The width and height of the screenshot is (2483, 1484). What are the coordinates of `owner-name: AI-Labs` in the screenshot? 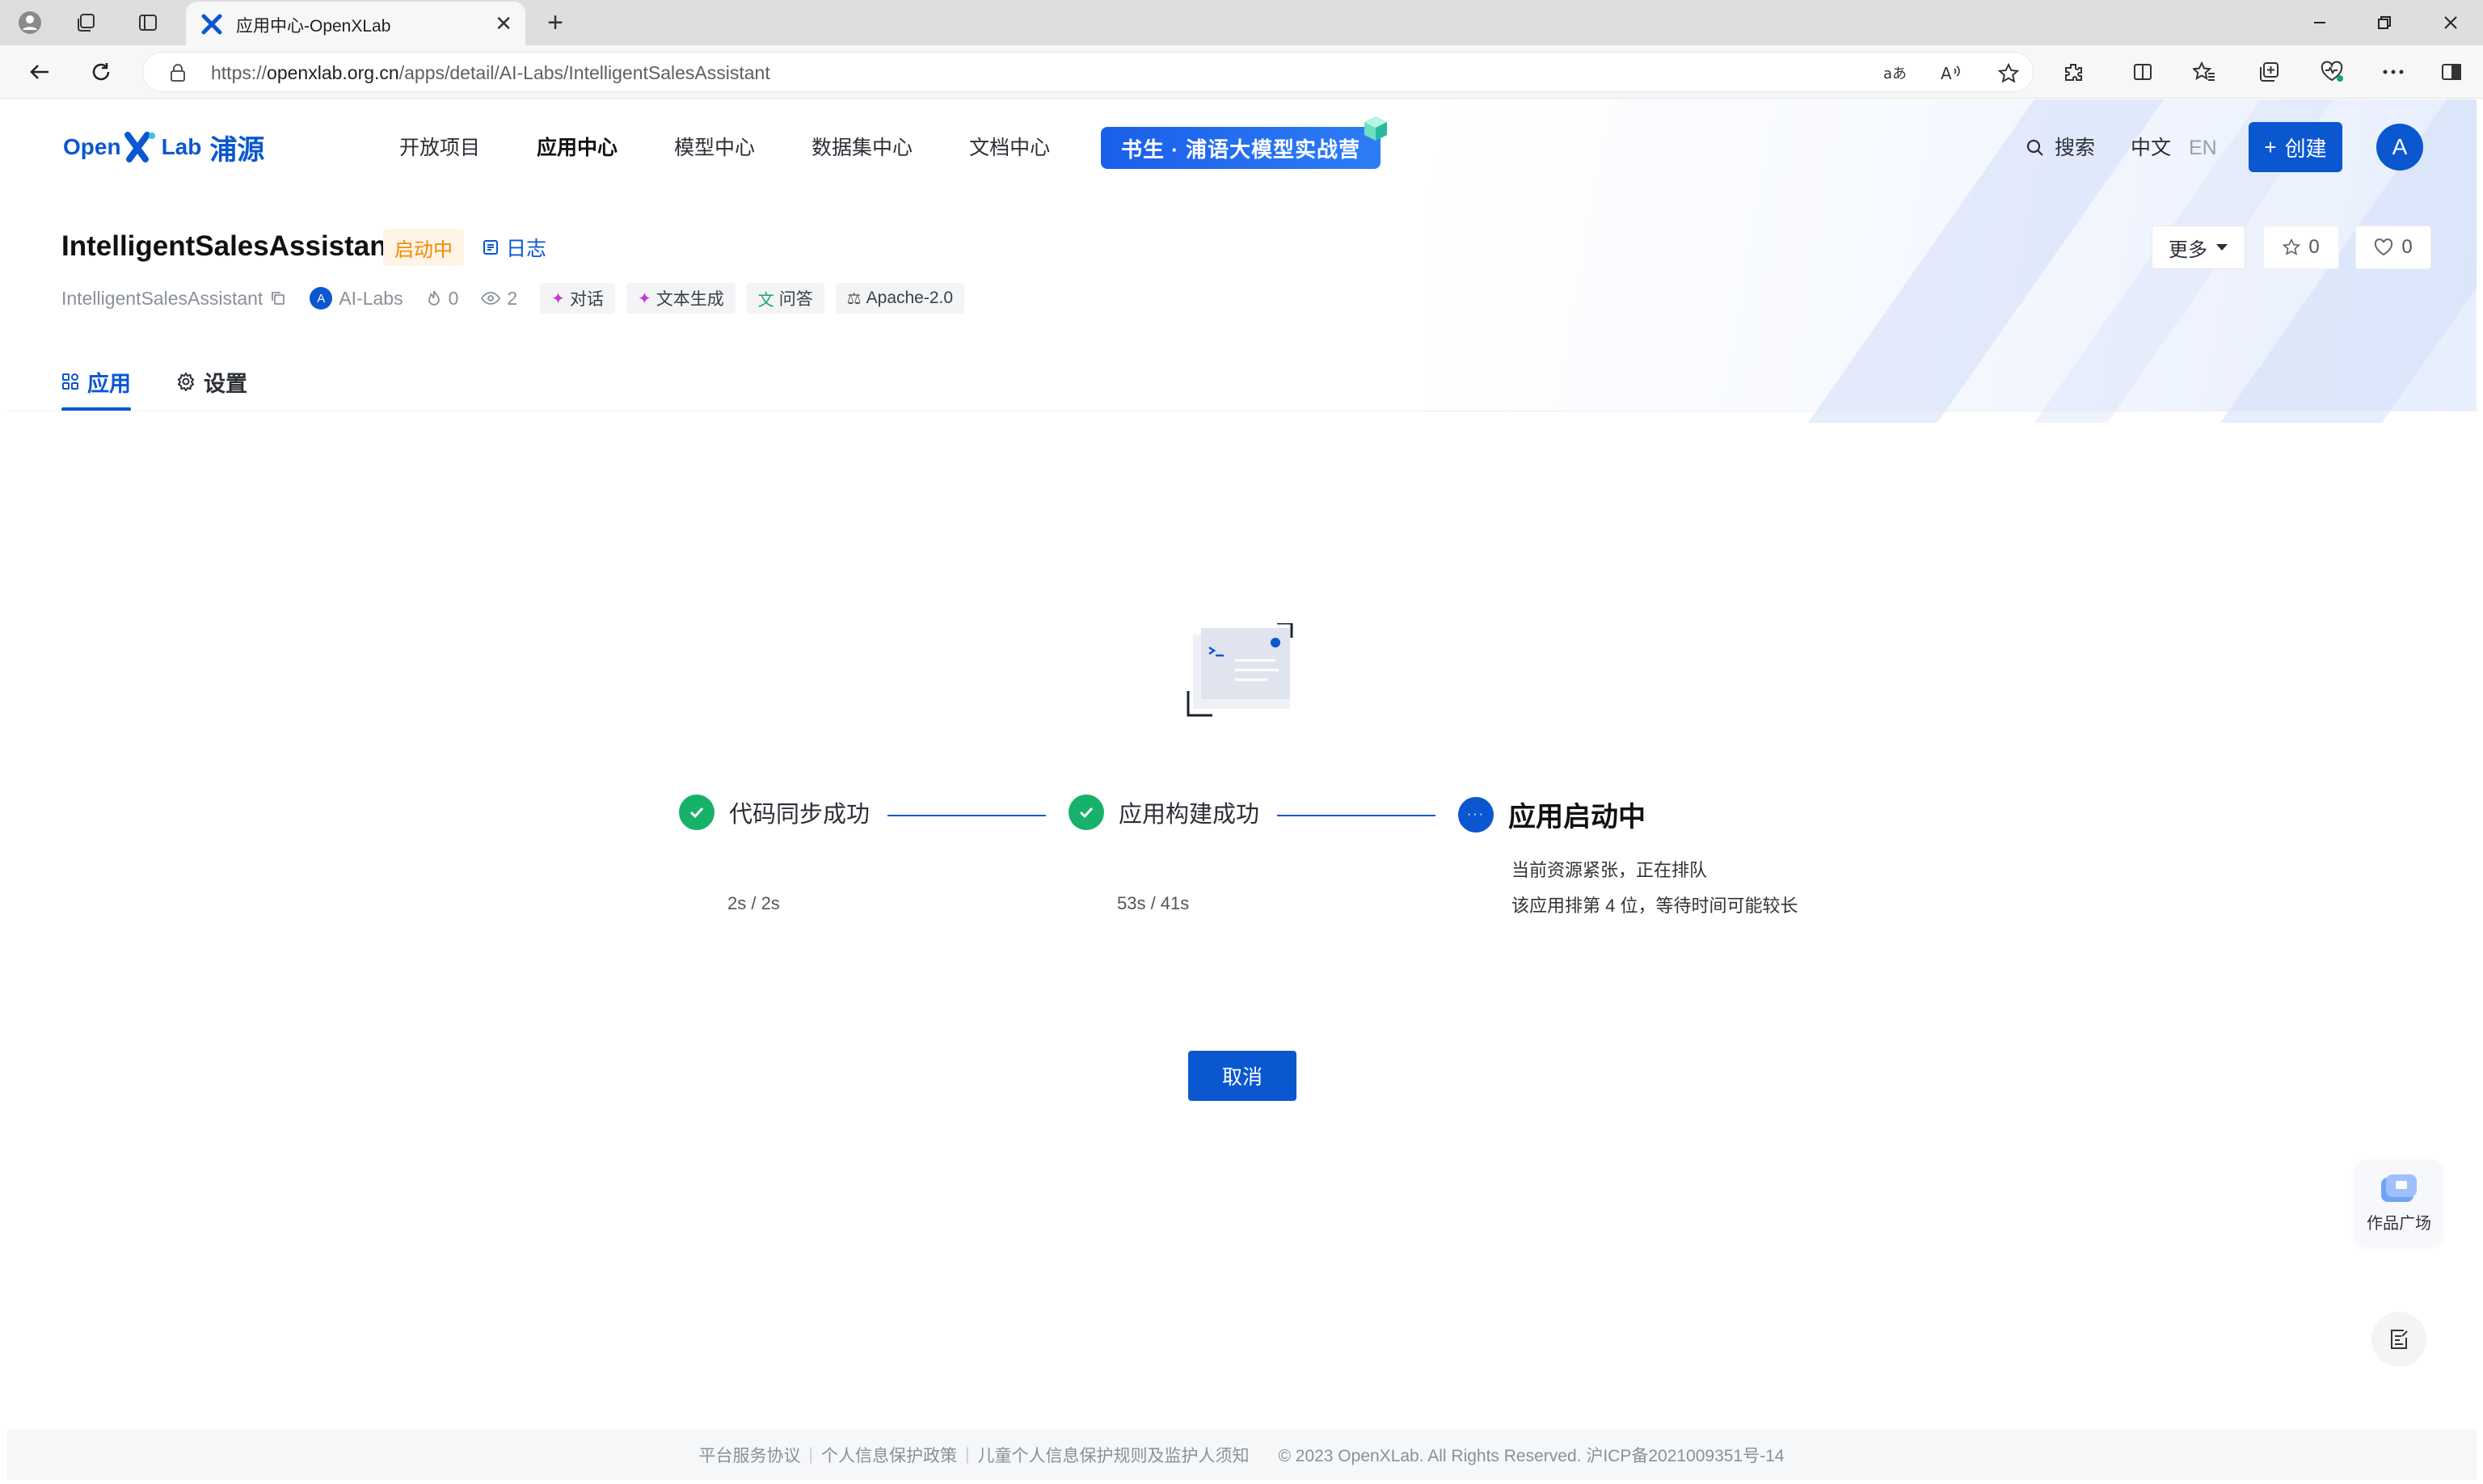 It's located at (371, 298).